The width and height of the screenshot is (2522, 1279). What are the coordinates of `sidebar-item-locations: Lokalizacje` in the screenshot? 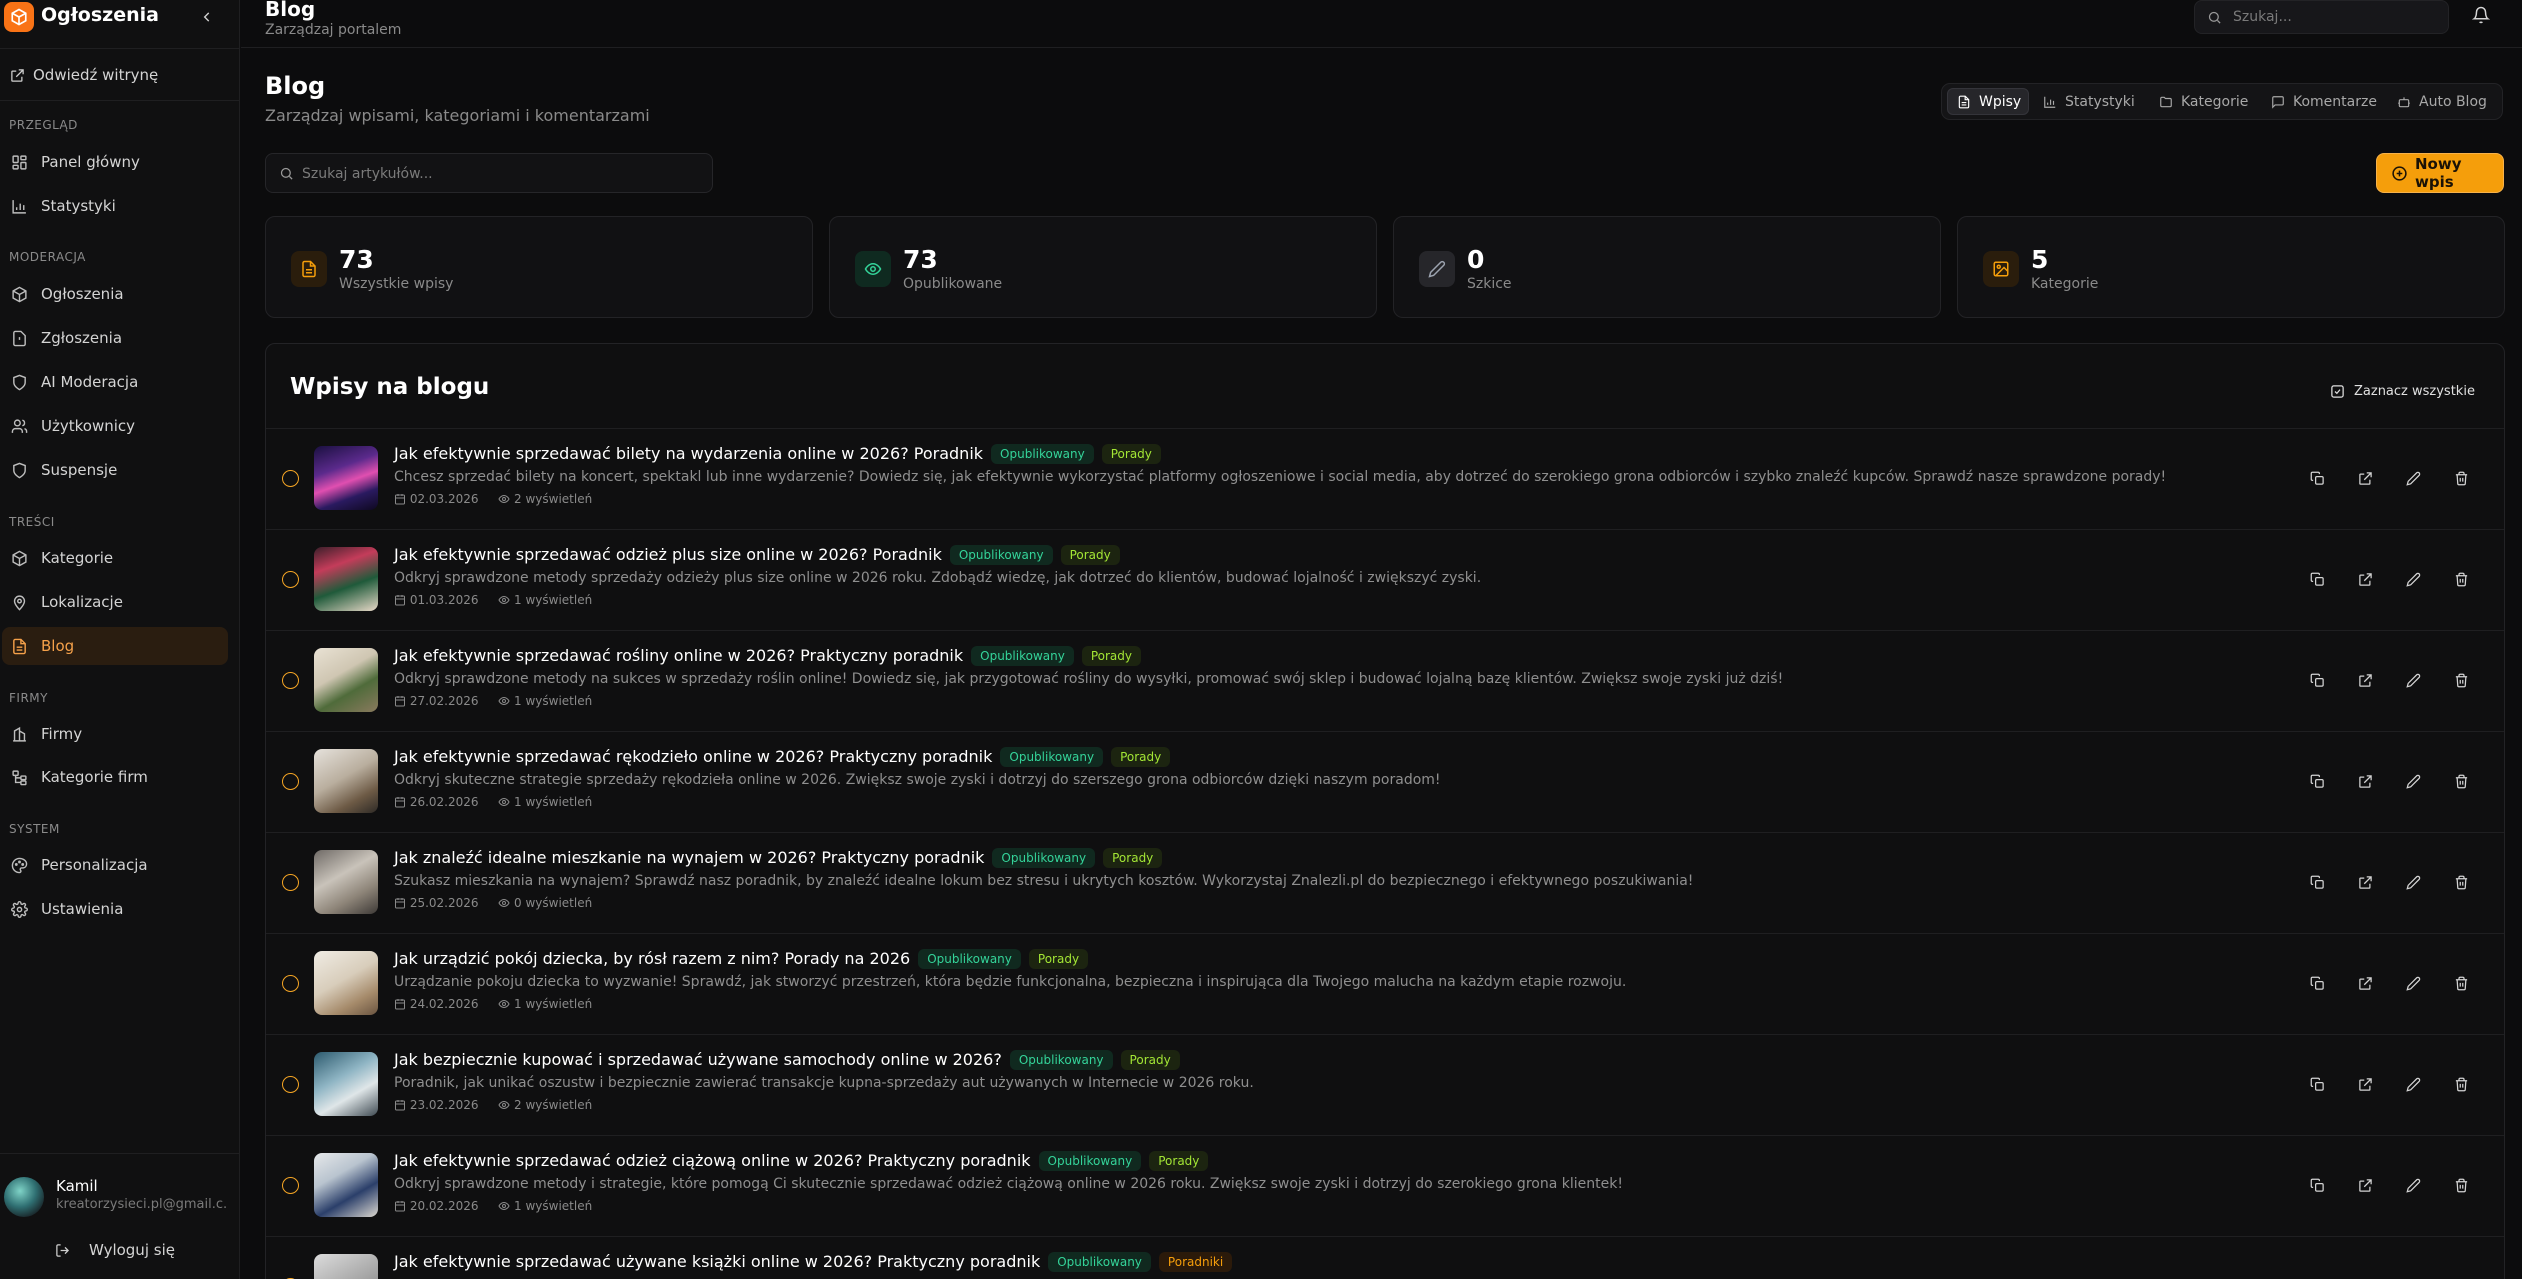 It's located at (115, 602).